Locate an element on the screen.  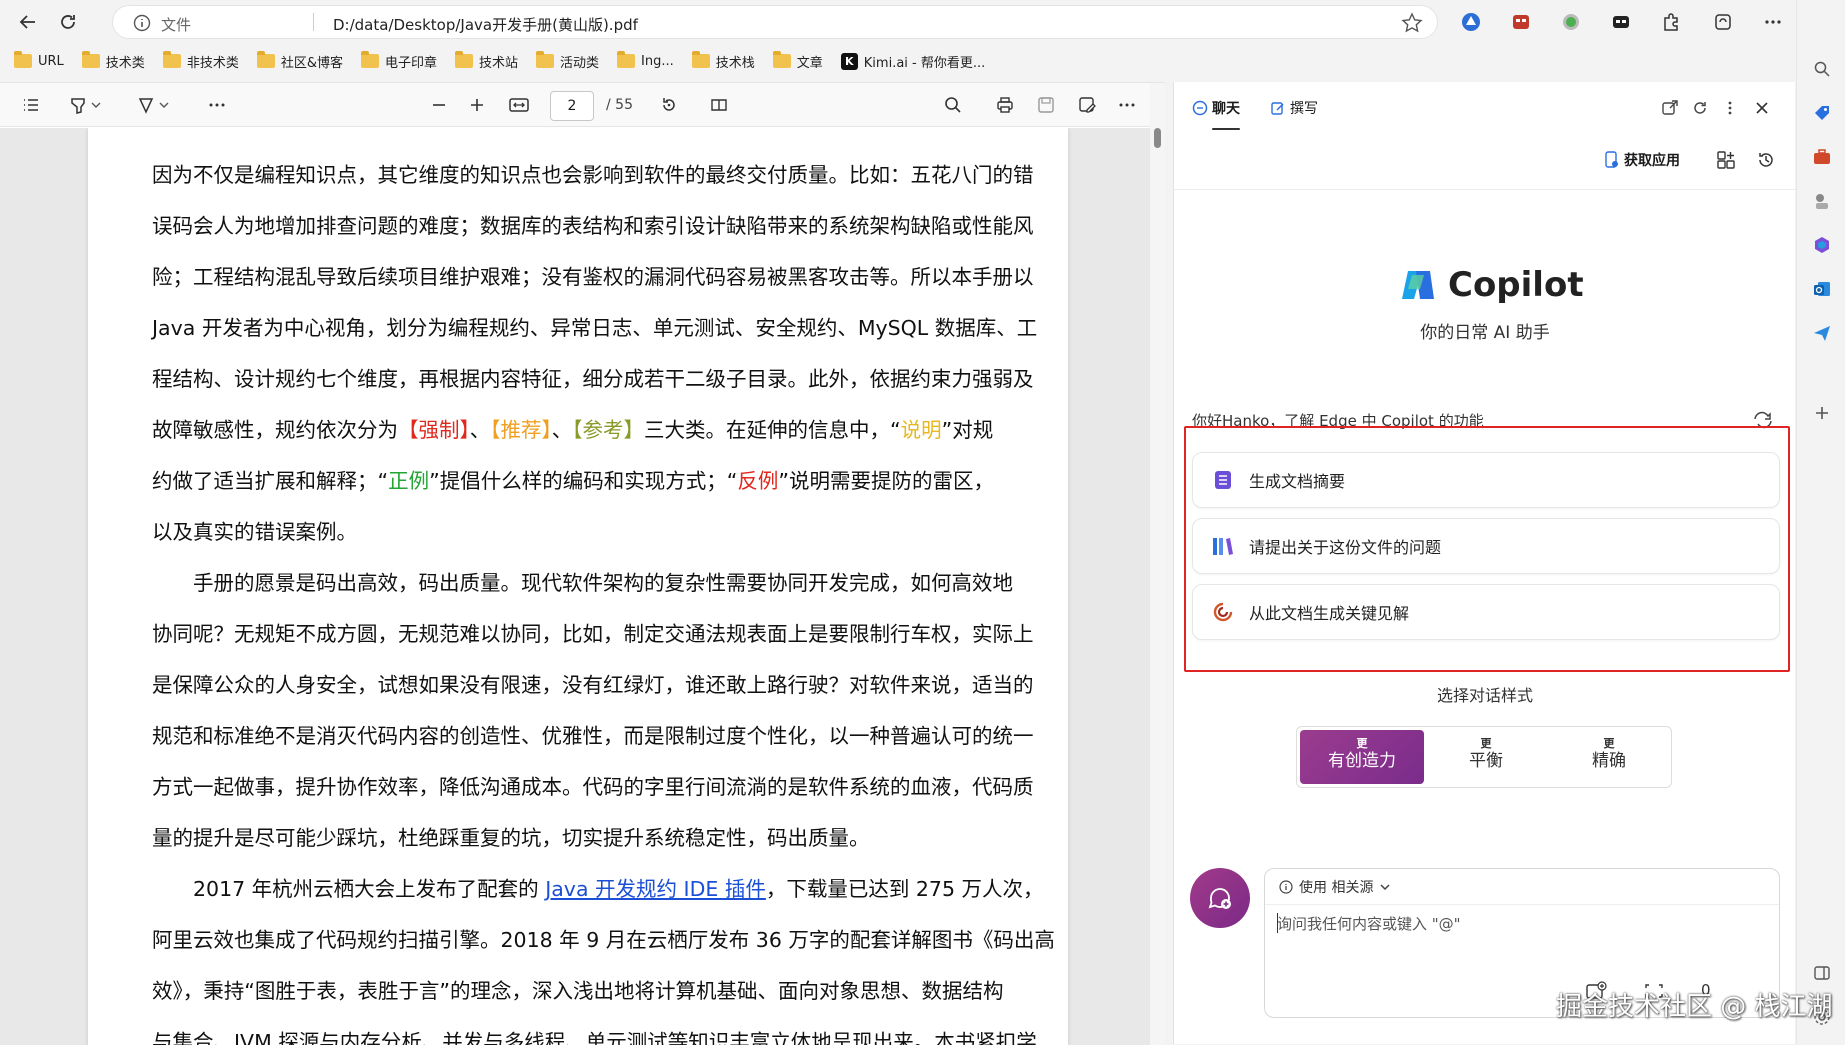
list-icon is located at coordinates (31, 105).